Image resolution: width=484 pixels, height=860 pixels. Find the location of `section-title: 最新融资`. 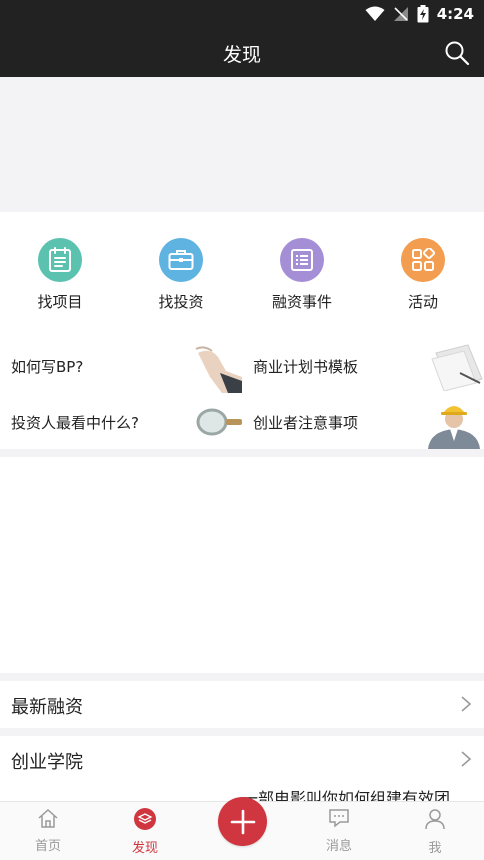

section-title: 最新融资 is located at coordinates (47, 707).